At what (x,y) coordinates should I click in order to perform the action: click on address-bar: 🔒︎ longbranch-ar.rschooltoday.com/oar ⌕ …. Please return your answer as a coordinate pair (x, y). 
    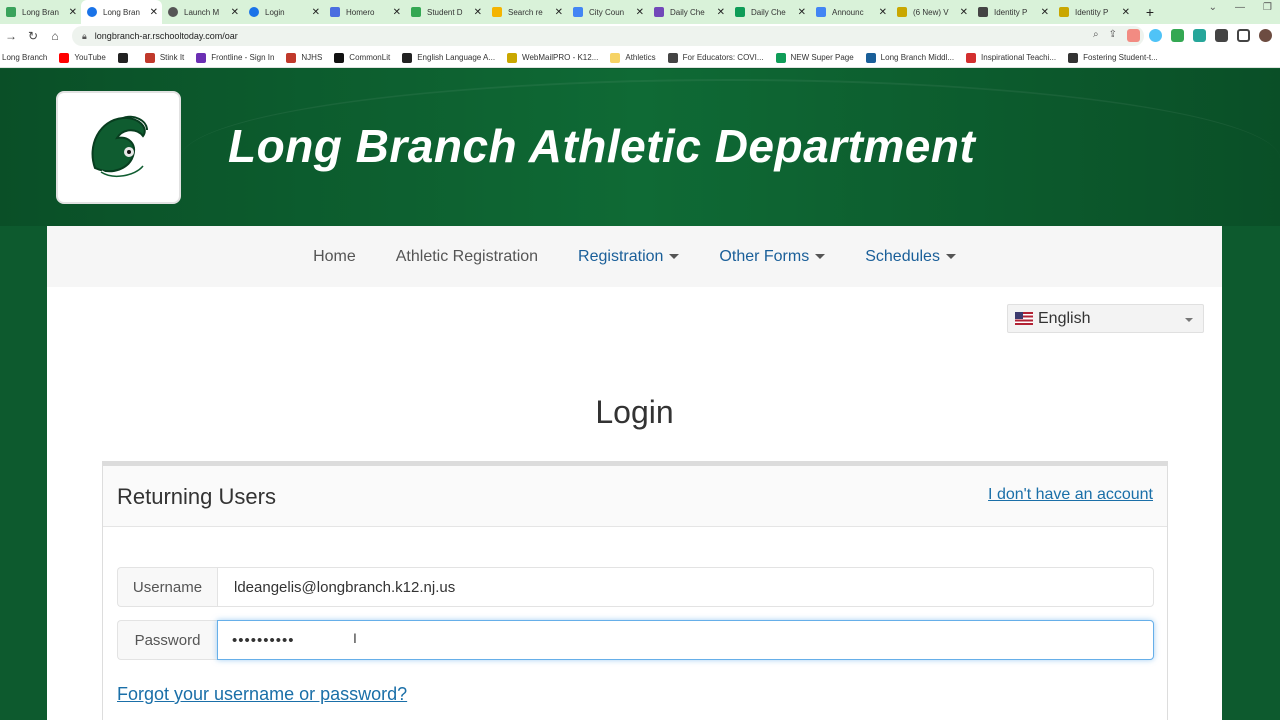
    Looking at the image, I should click on (608, 36).